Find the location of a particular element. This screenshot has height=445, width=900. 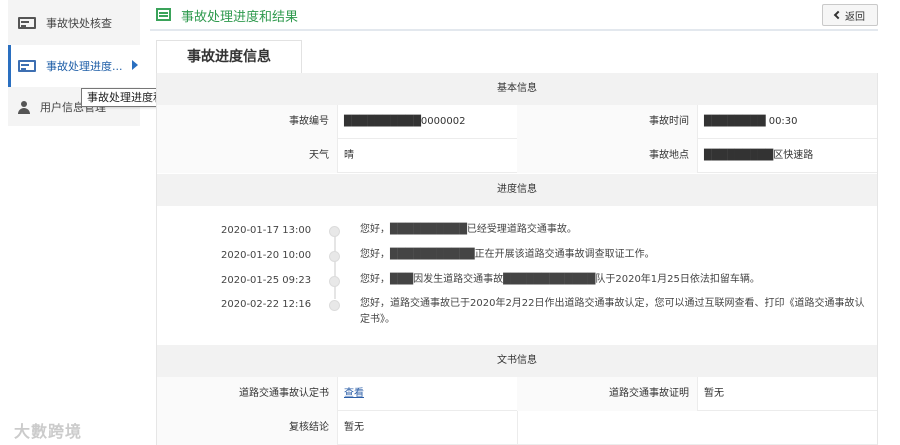

location-value: █████████区快速路 is located at coordinates (759, 155).